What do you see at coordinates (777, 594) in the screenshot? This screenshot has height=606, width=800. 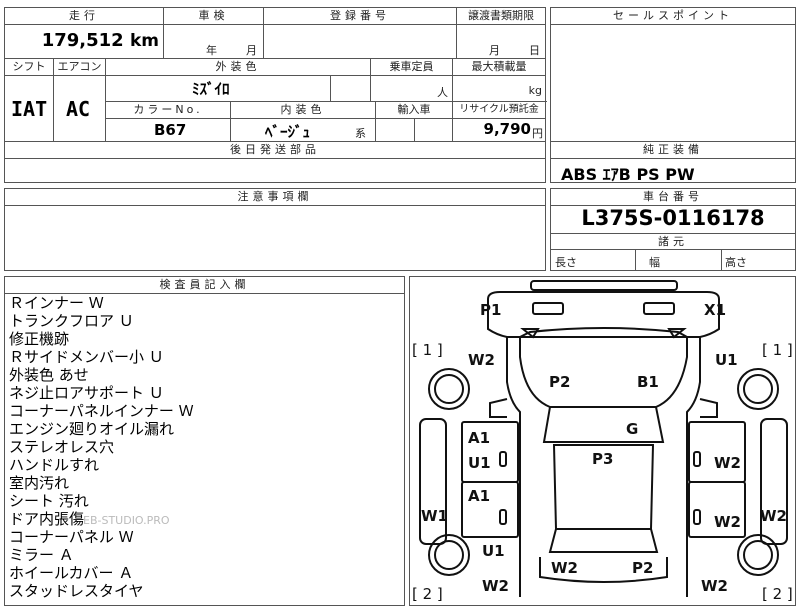 I see `mark-bracket-2-right: [ 2 ]` at bounding box center [777, 594].